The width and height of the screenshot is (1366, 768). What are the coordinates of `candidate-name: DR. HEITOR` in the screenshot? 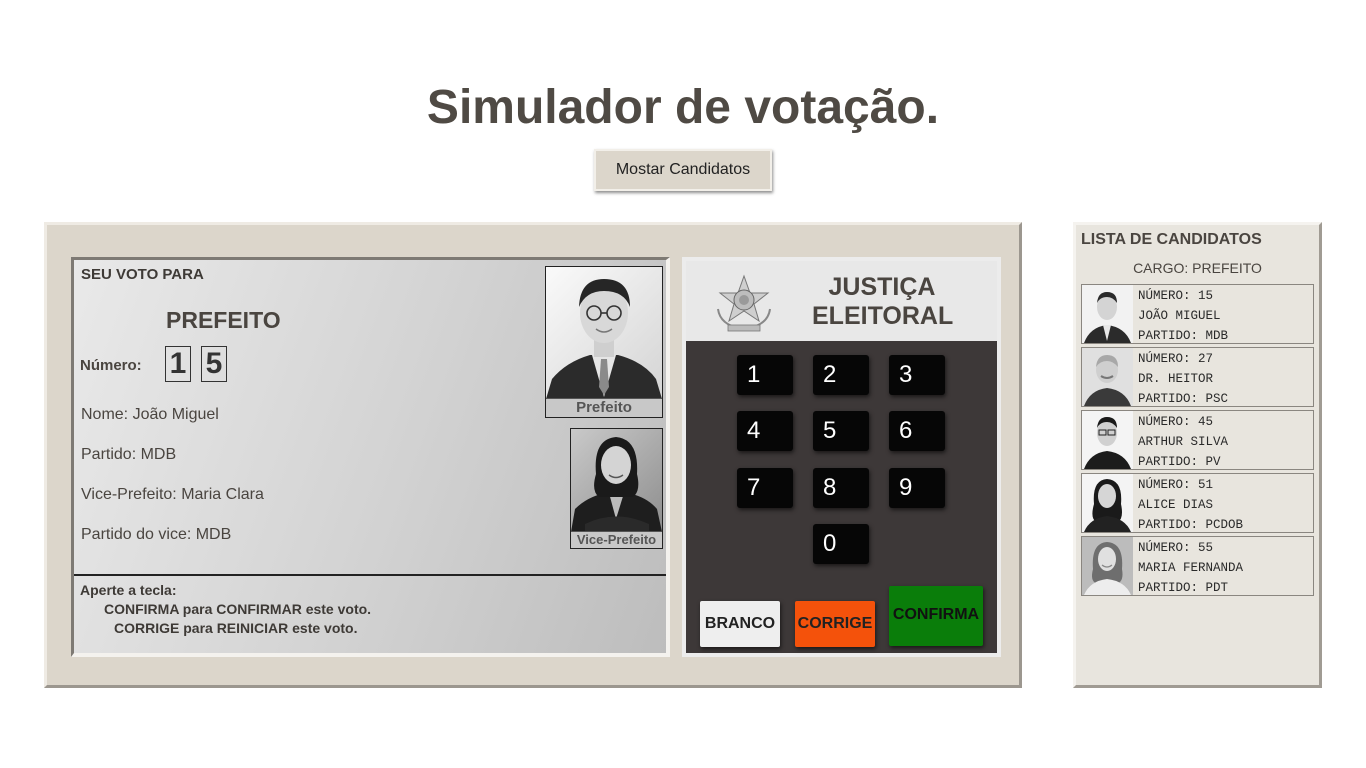 It's located at (1176, 379).